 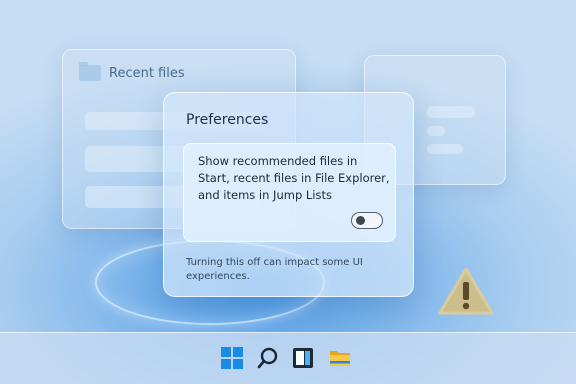 I want to click on dialog-title: Preferences, so click(x=227, y=120).